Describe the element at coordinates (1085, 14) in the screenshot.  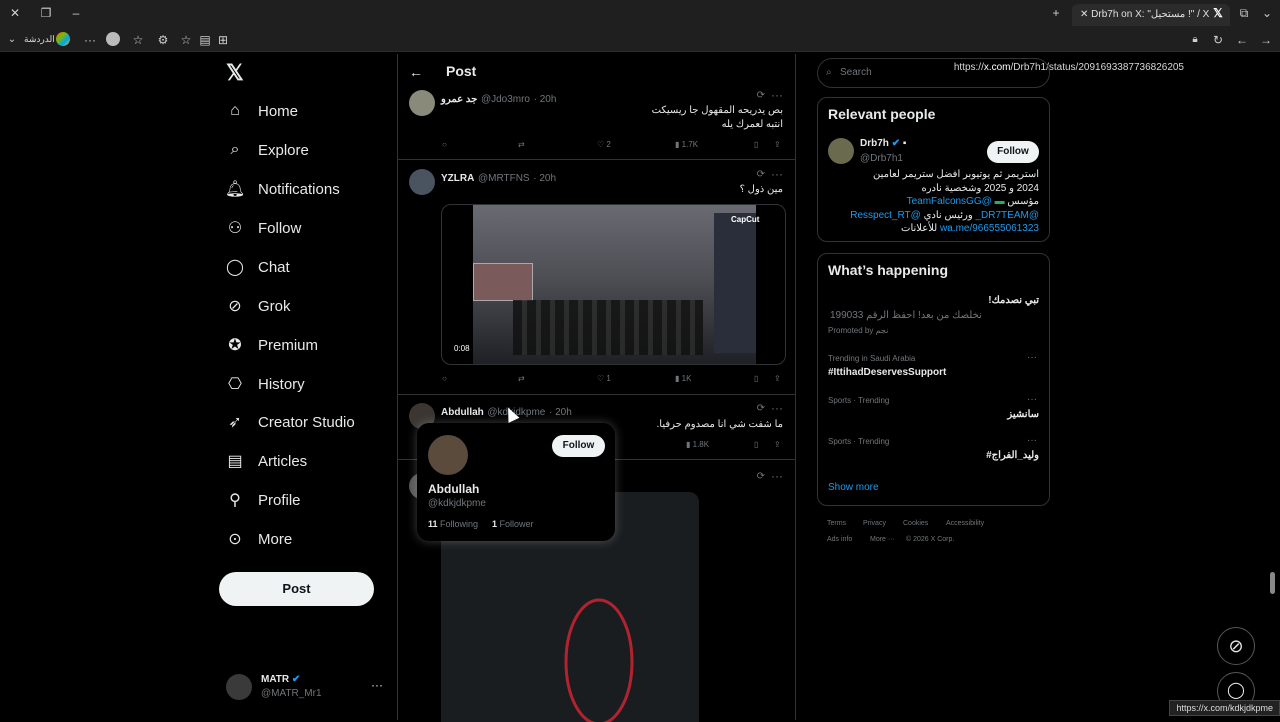
I see `tab-close-icon: ✕` at that location.